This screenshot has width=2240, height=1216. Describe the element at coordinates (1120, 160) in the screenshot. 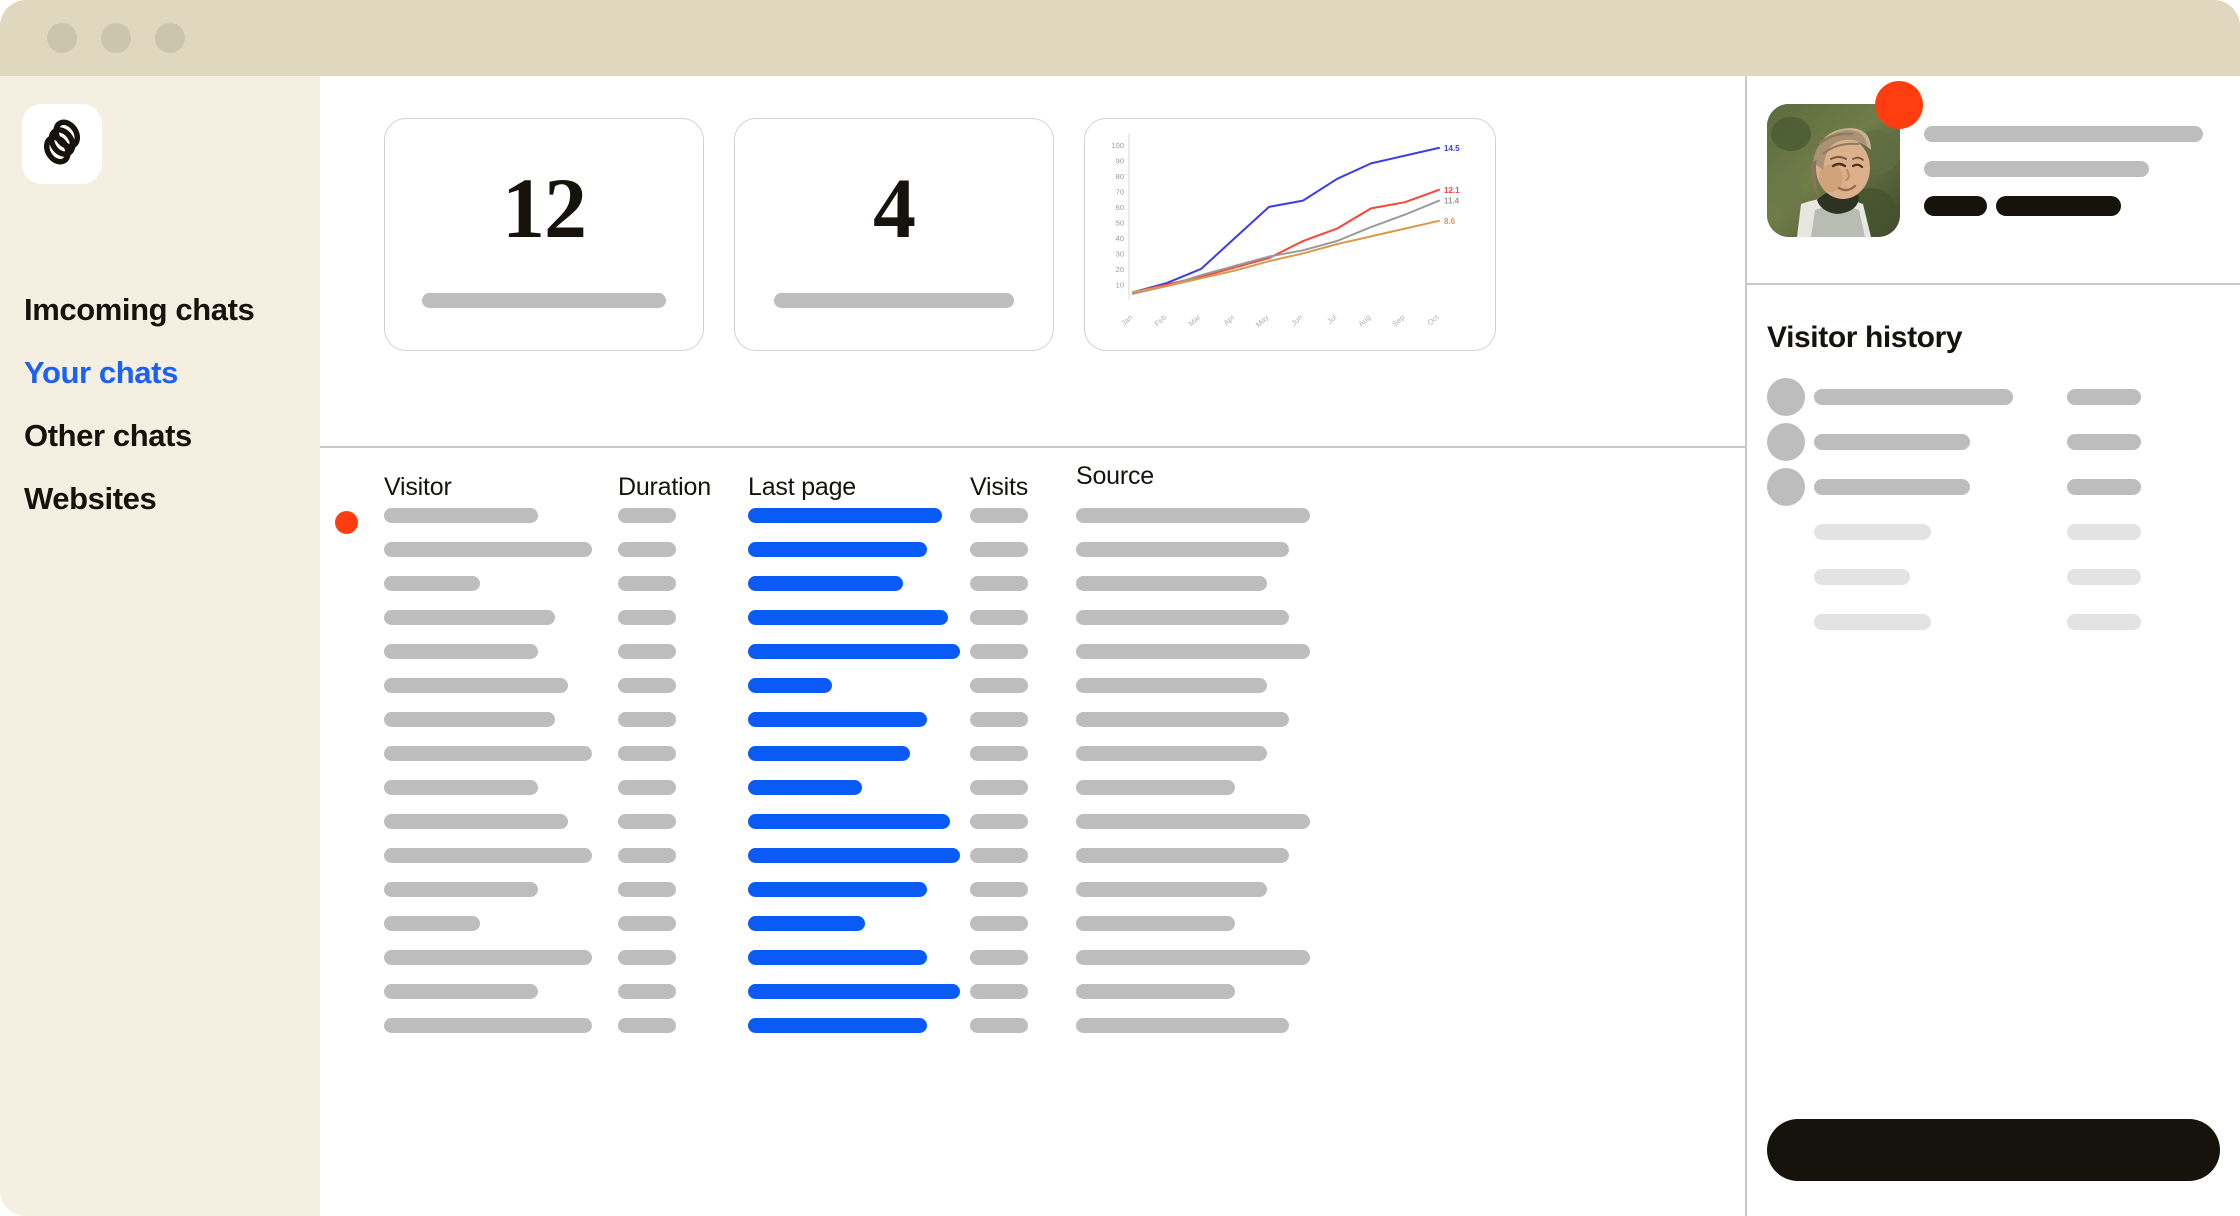

I see `svg-text: 90` at that location.